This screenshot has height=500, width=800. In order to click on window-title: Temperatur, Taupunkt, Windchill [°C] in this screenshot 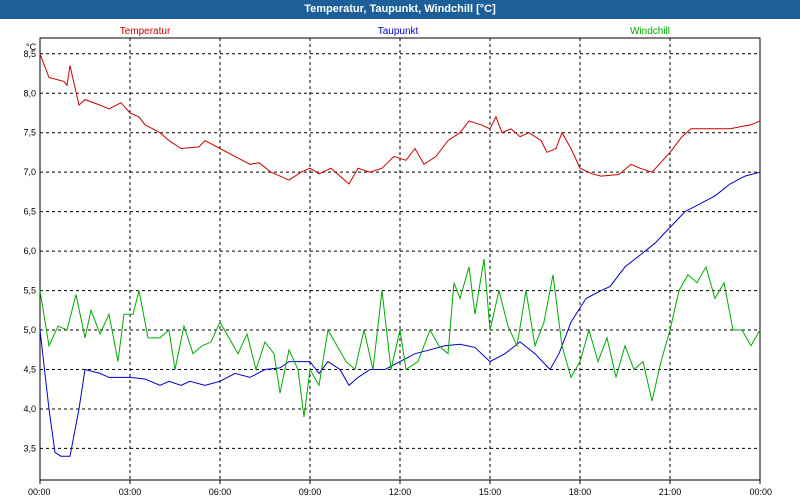, I will do `click(400, 9)`.